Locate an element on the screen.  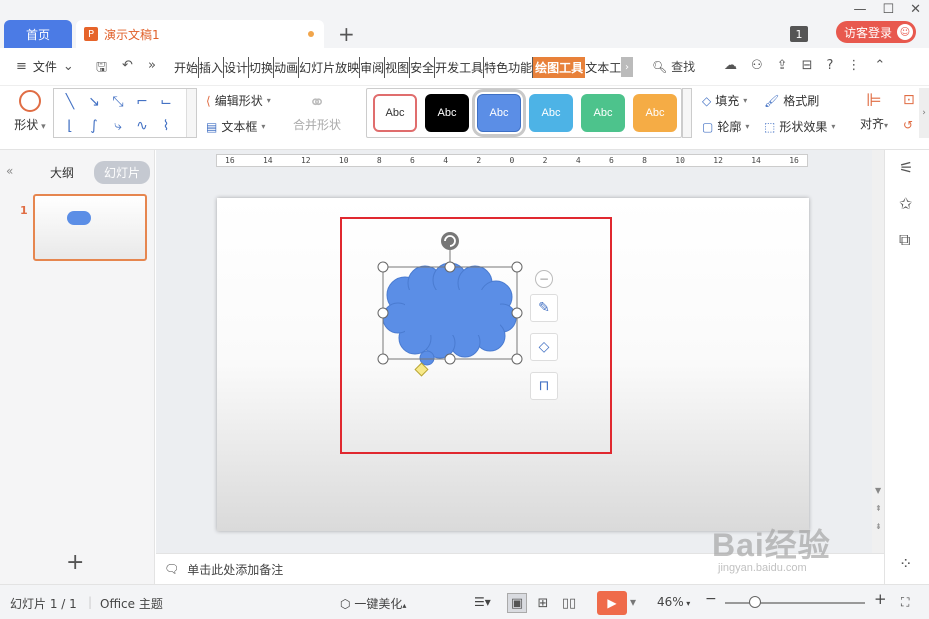
collapse-toolbar-icon: − is located at coordinates (544, 279).